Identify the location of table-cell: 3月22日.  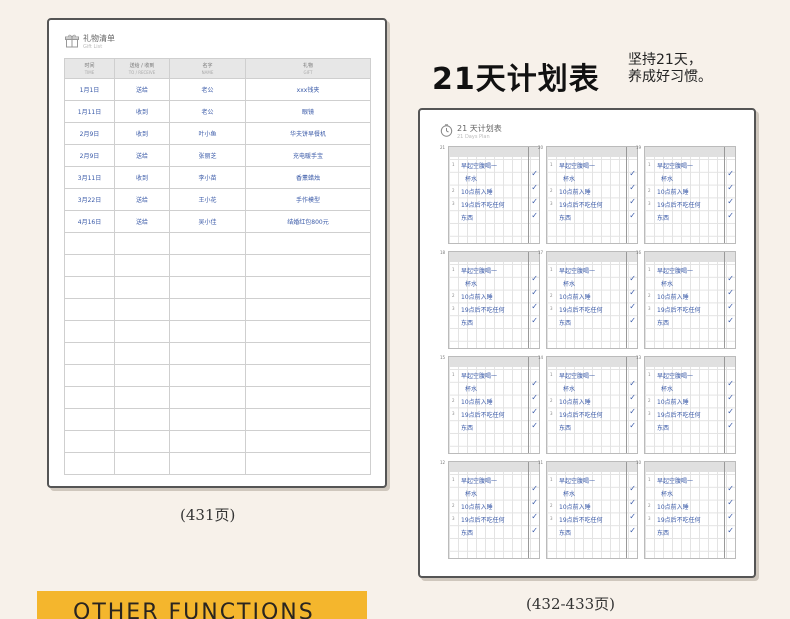
(89, 199).